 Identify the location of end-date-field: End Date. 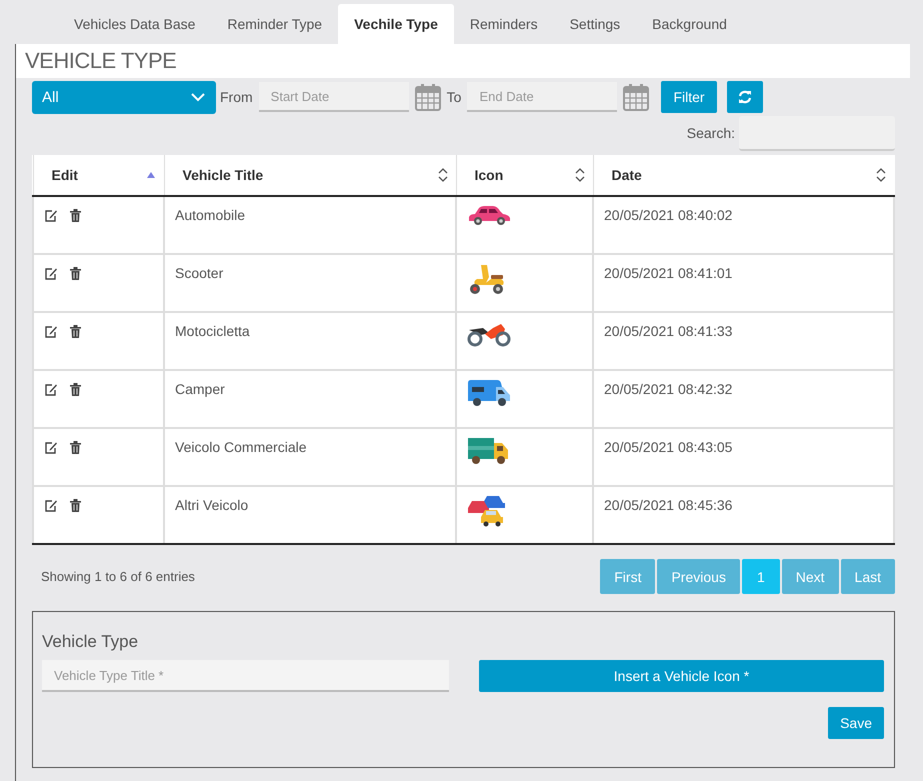
(542, 97).